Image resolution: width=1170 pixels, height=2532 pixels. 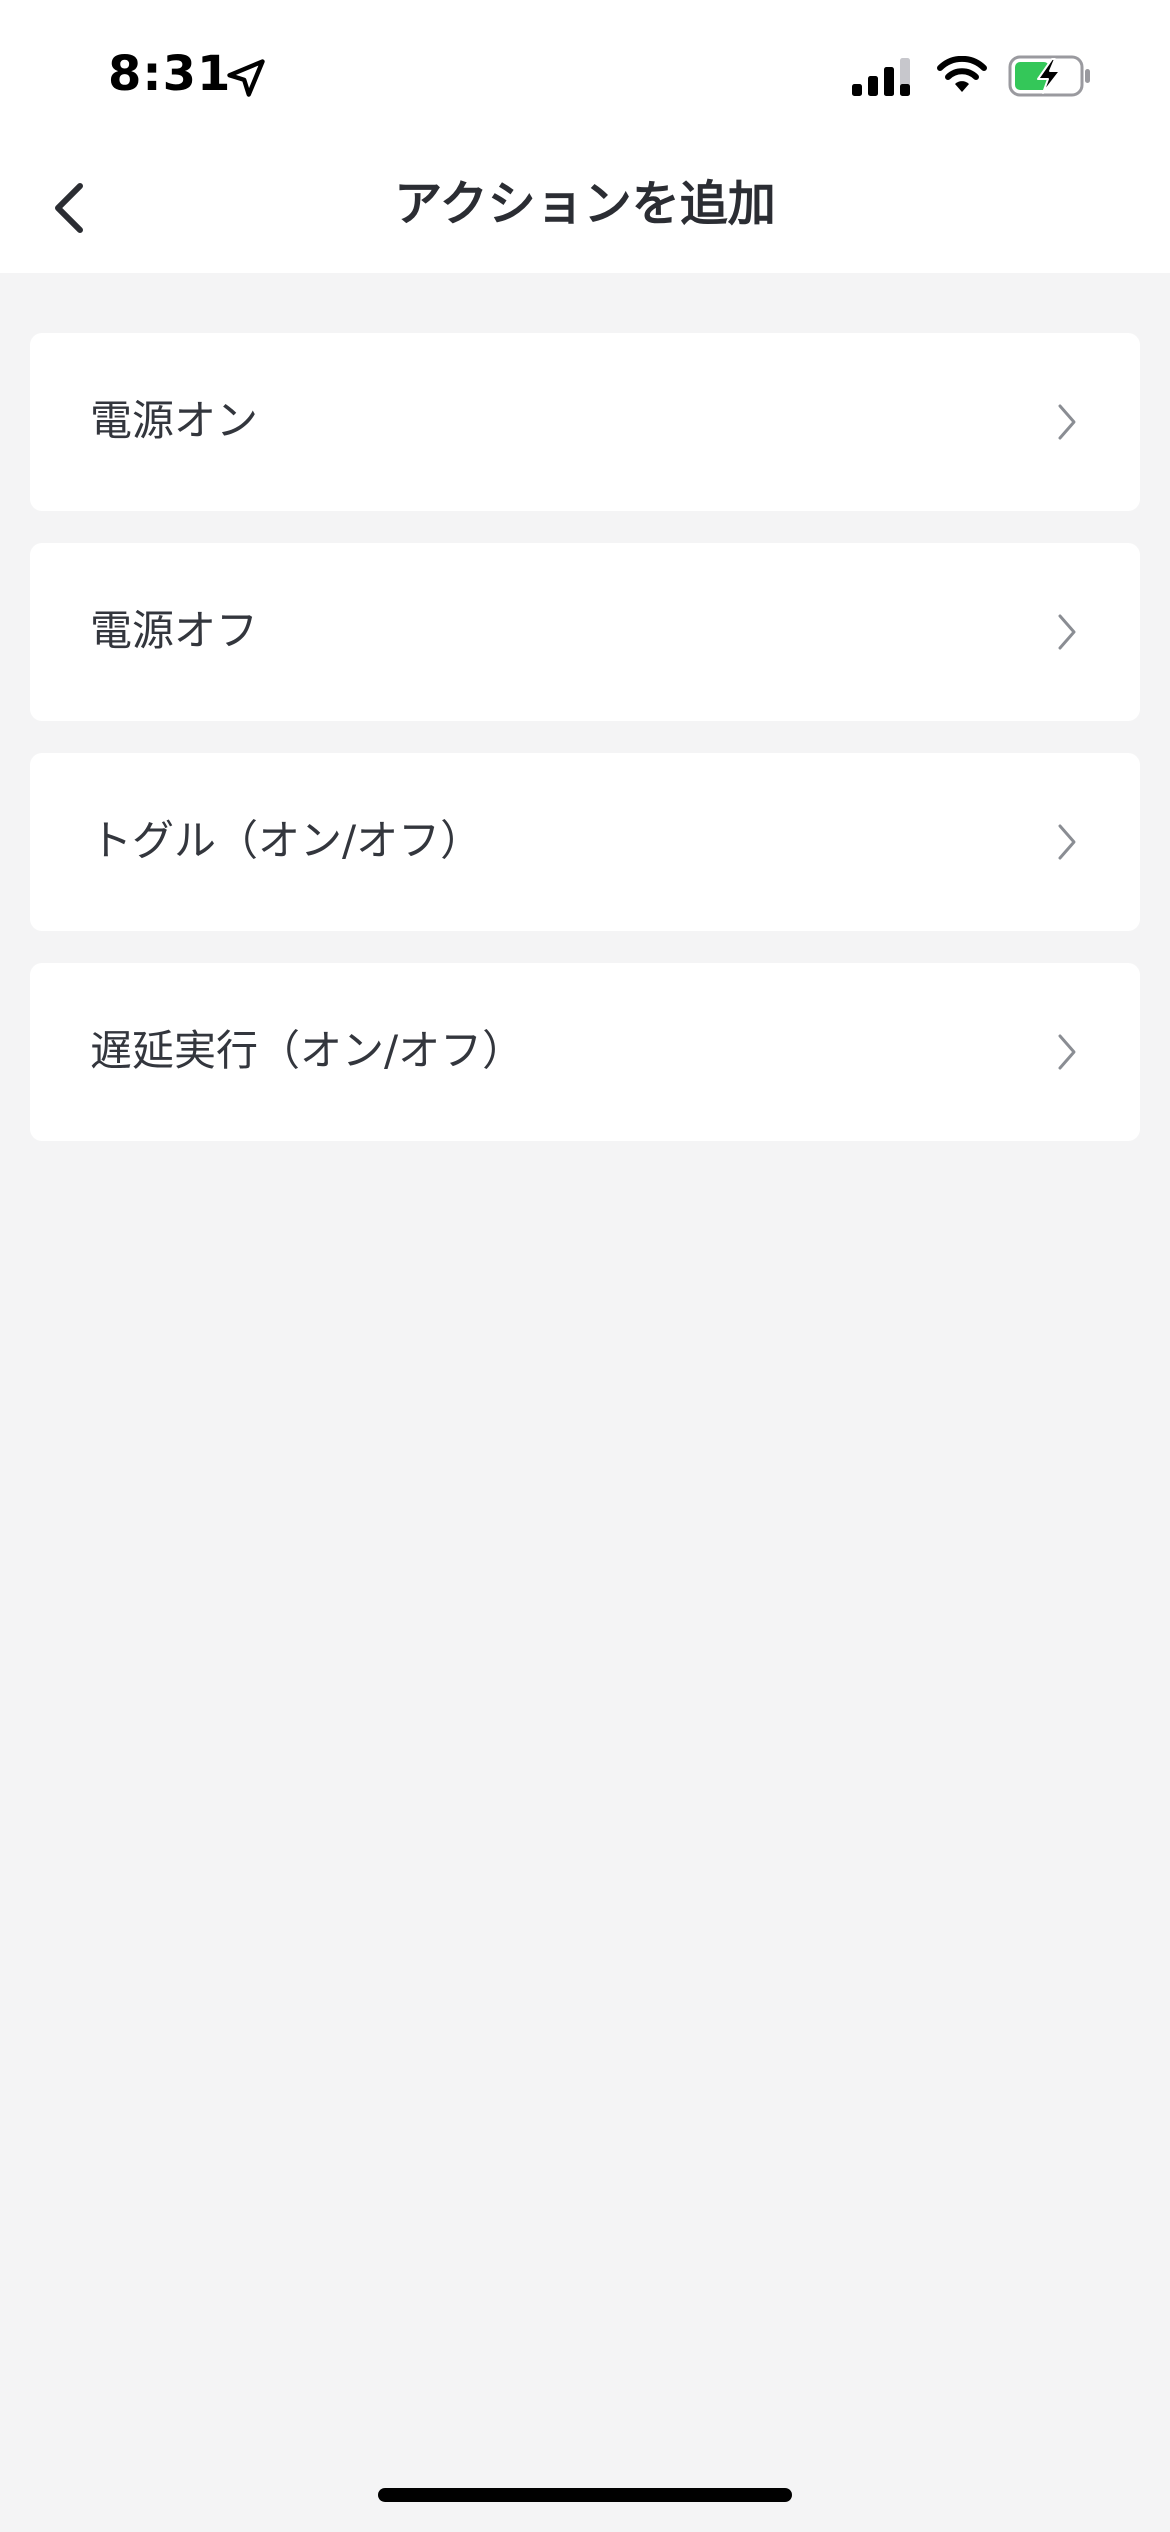 I want to click on home-indicator, so click(x=585, y=2495).